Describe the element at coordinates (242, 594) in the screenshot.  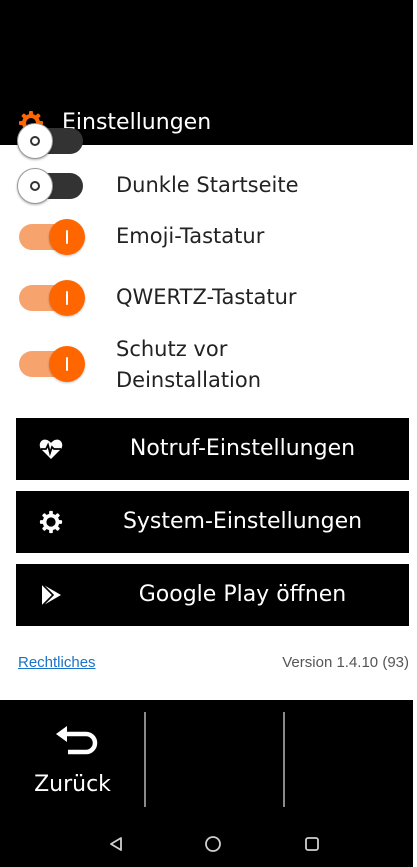
I see `google-play-label: Google Play öffnen` at that location.